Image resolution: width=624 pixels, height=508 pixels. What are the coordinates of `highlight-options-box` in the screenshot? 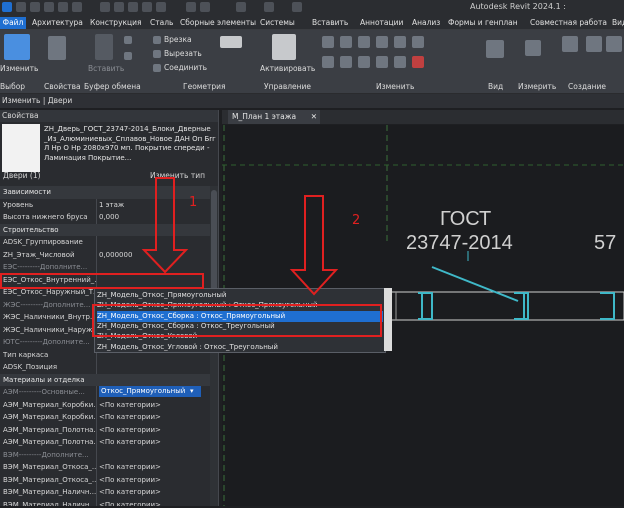 It's located at (237, 320).